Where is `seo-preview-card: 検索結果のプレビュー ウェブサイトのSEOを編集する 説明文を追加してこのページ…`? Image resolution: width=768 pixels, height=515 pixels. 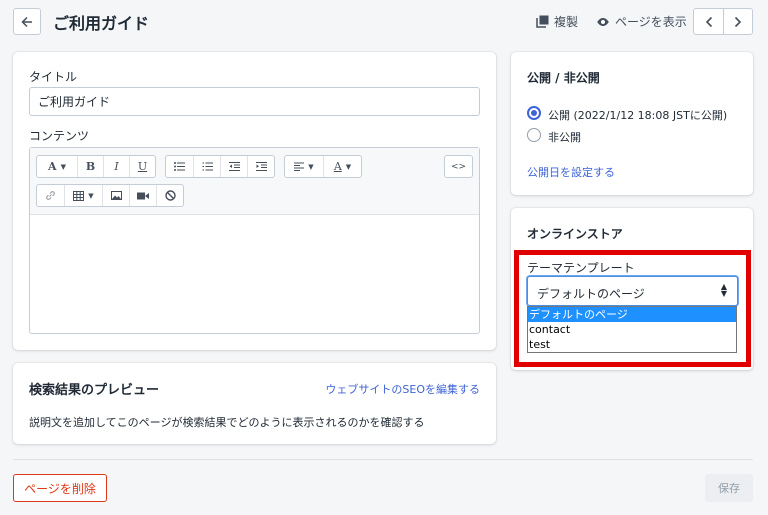
seo-preview-card: 検索結果のプレビュー ウェブサイトのSEOを編集する 説明文を追加してこのページ… is located at coordinates (254, 403).